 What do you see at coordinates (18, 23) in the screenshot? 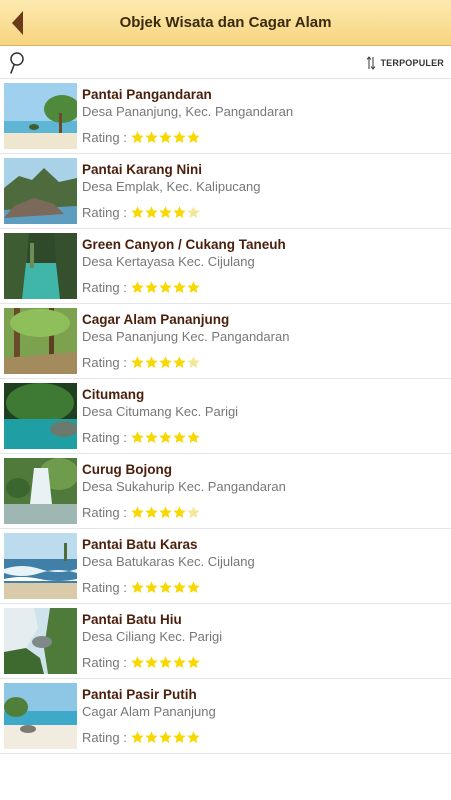
I see `back-button` at bounding box center [18, 23].